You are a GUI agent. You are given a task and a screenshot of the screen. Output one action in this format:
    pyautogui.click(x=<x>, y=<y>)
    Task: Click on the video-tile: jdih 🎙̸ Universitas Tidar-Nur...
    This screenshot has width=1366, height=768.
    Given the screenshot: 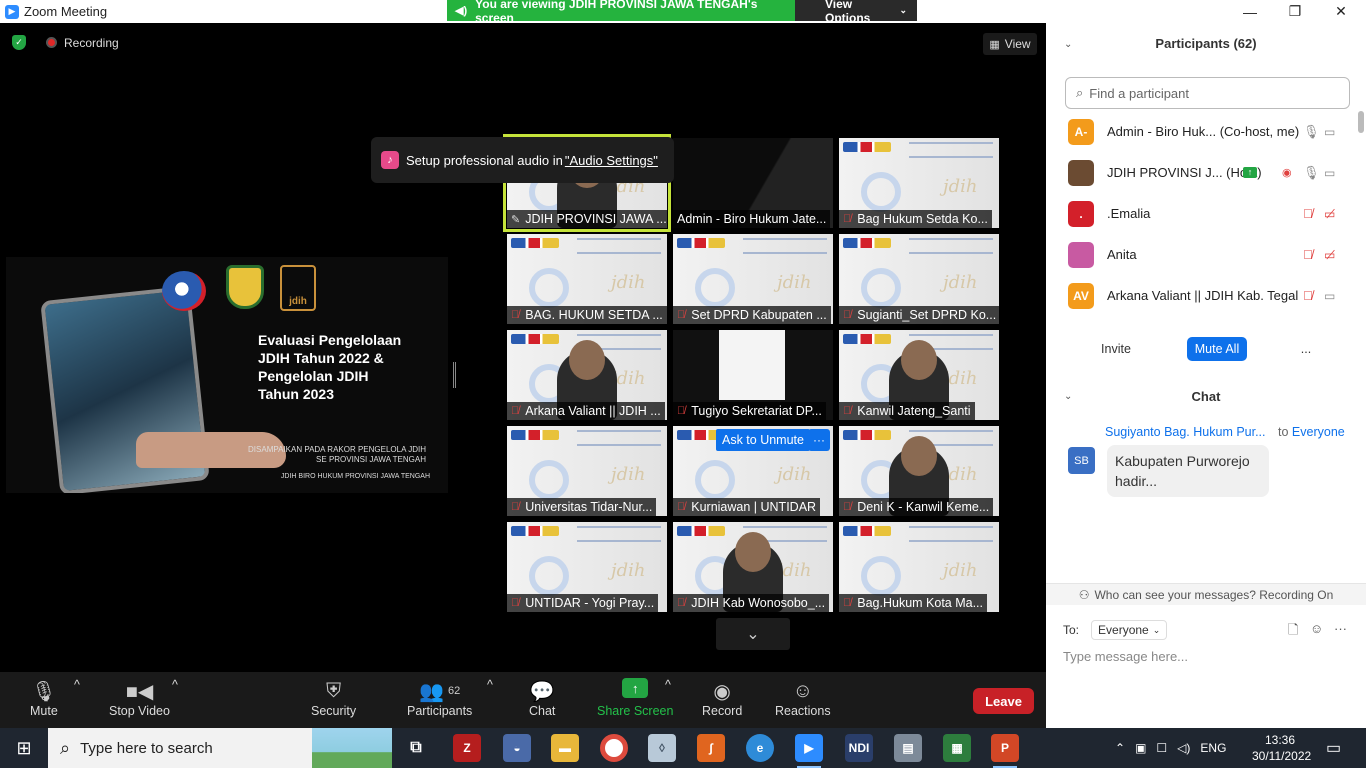 What is the action you would take?
    pyautogui.click(x=587, y=471)
    